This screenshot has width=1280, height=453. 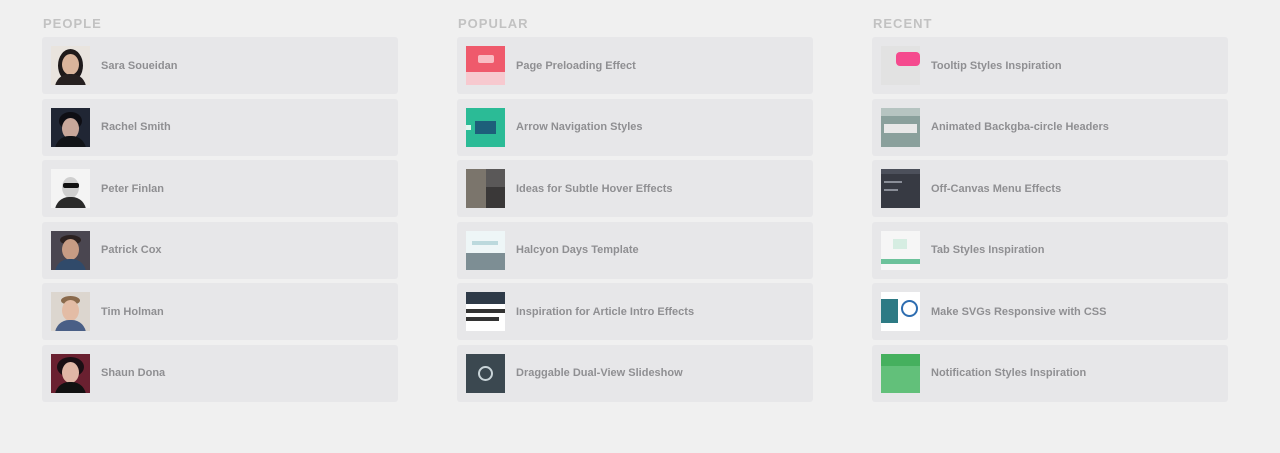 What do you see at coordinates (220, 65) in the screenshot?
I see `person-item-sara-soueidan: Sara Soueidan` at bounding box center [220, 65].